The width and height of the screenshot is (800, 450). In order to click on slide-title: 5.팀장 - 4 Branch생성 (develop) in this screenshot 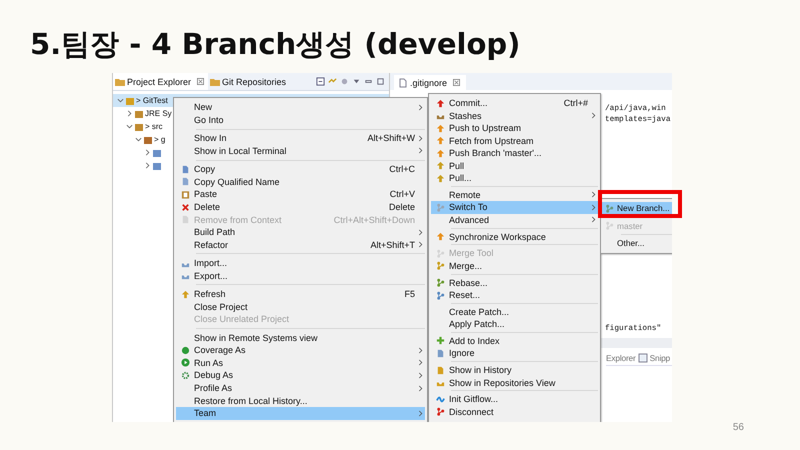, I will do `click(275, 44)`.